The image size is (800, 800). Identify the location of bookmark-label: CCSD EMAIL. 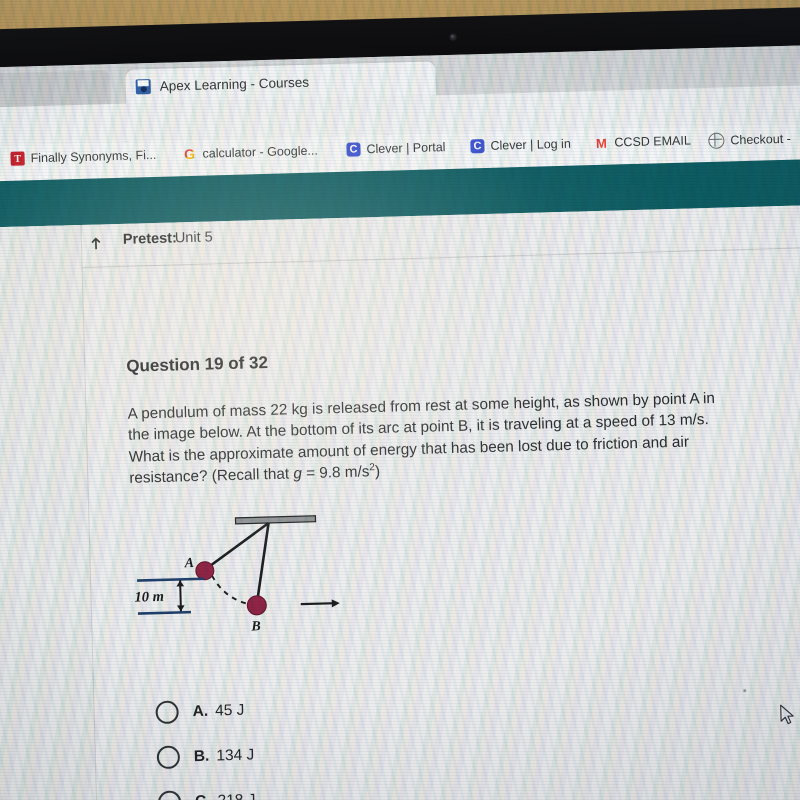
(652, 141).